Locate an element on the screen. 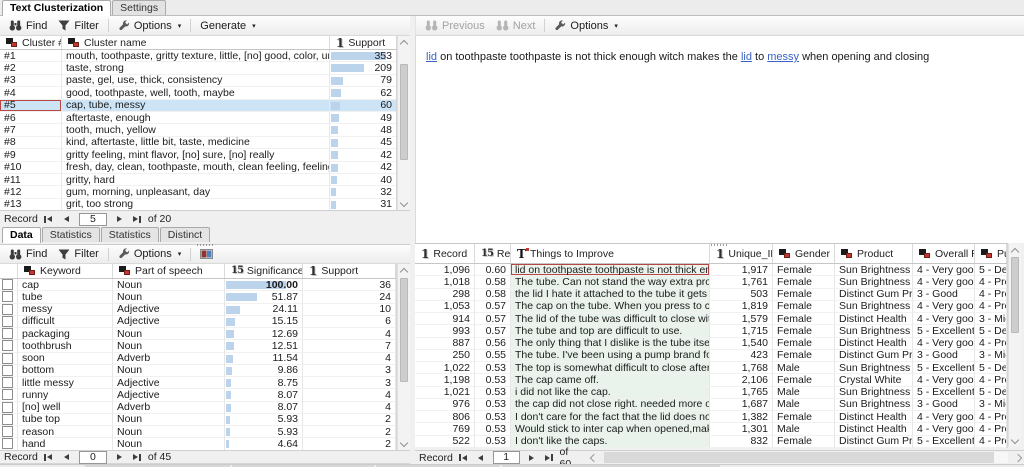 This screenshot has height=467, width=1024. tab-statistics-1: Statistics is located at coordinates (70, 234).